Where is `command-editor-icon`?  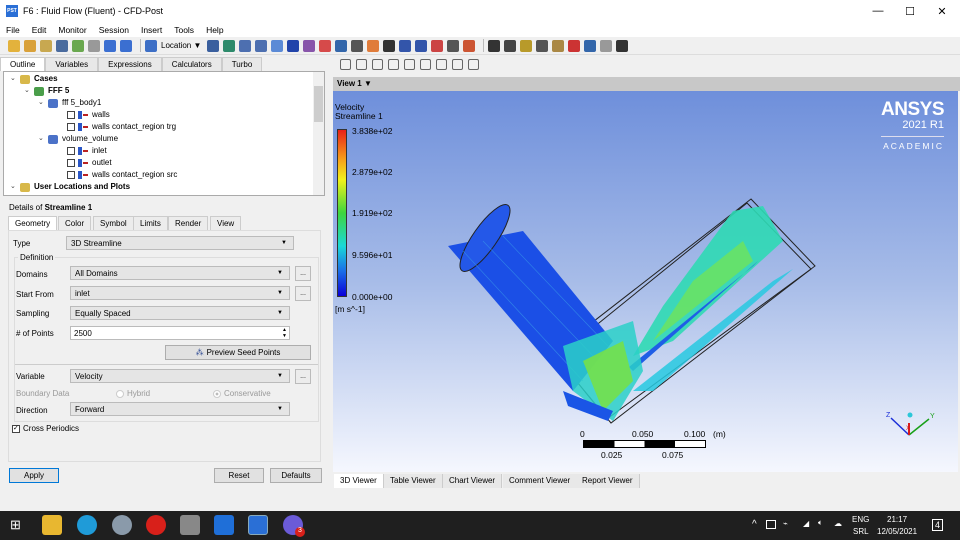
command-editor-icon is located at coordinates (622, 45).